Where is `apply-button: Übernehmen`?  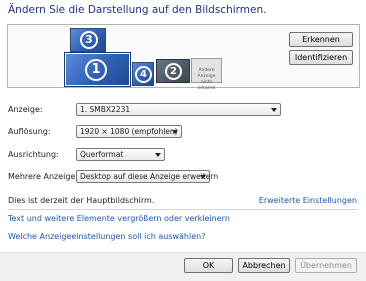 apply-button: Übernehmen is located at coordinates (326, 265).